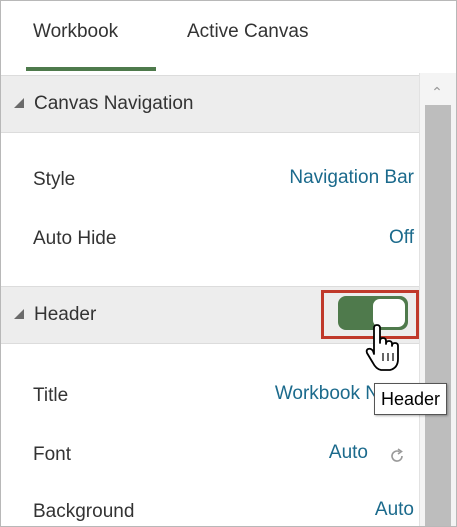 The height and width of the screenshot is (527, 457). I want to click on background-value: Auto, so click(394, 510).